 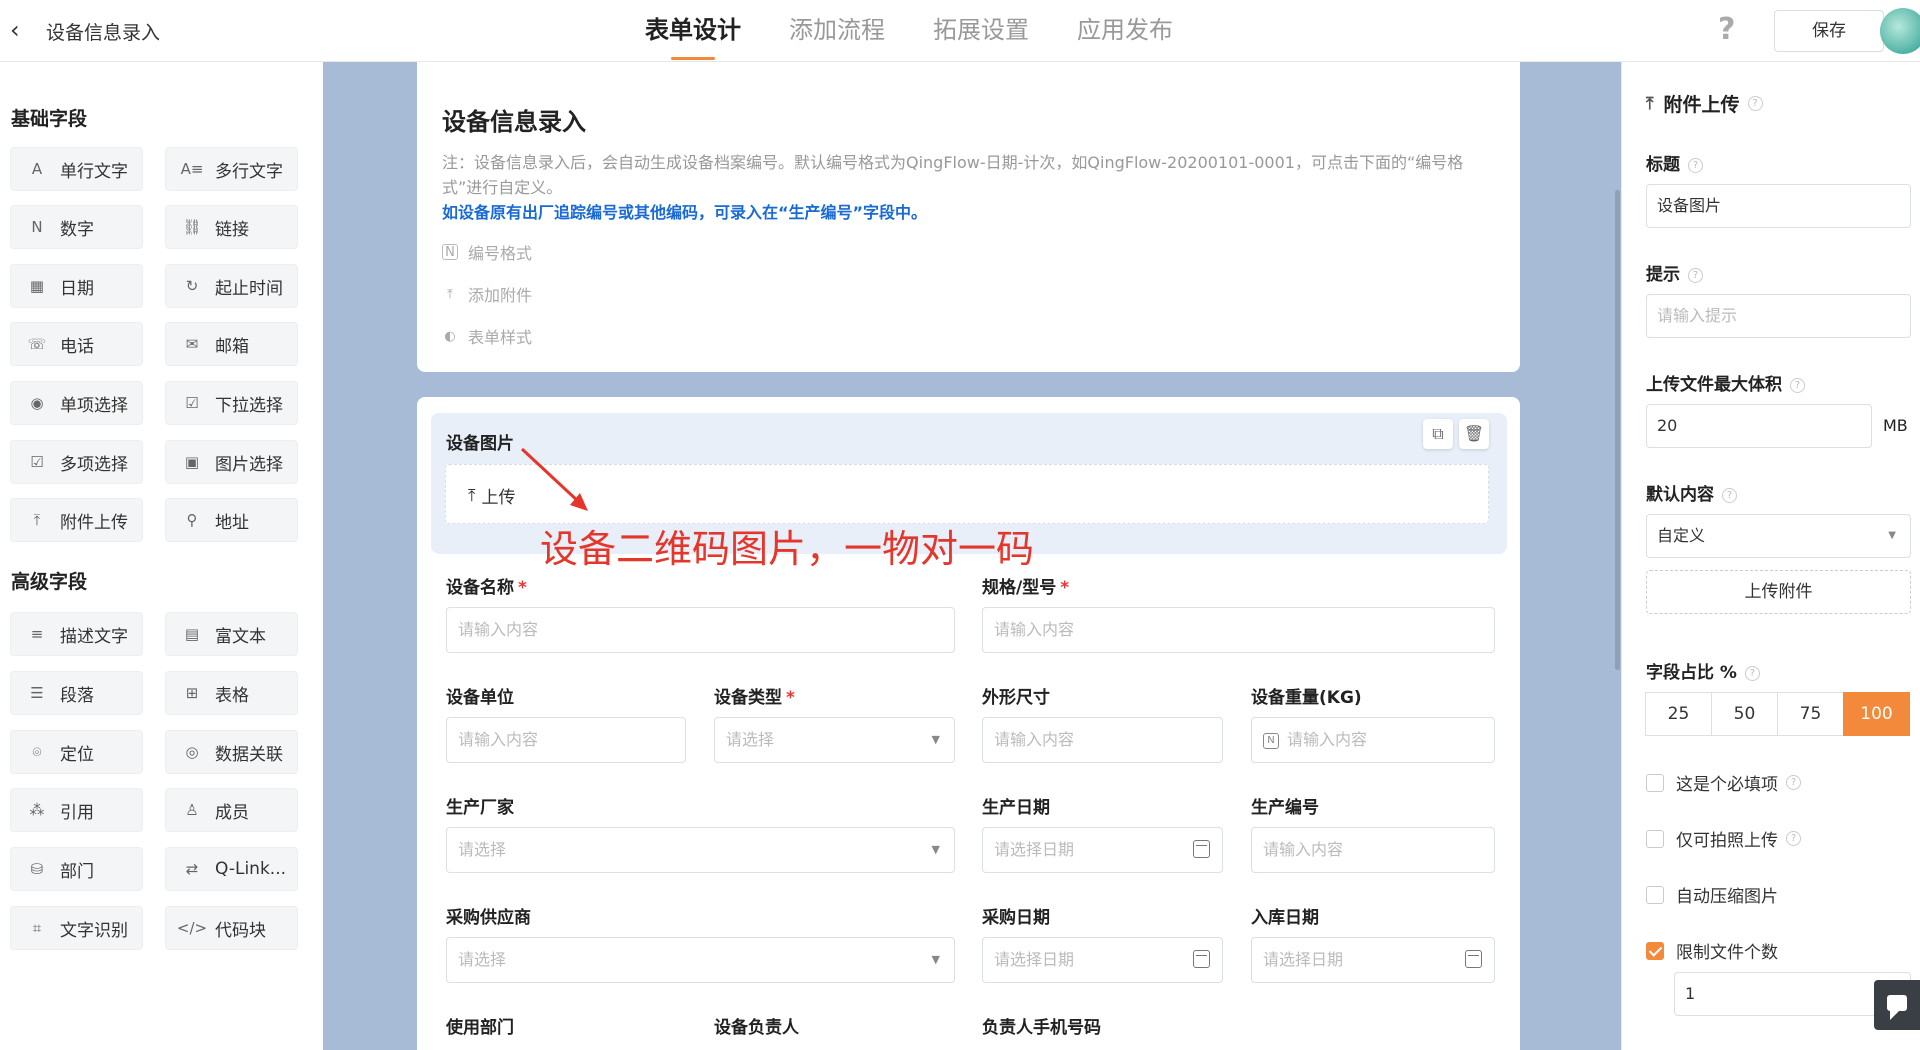 What do you see at coordinates (231, 462) in the screenshot?
I see `field-image-choice: ▣ 图片选择` at bounding box center [231, 462].